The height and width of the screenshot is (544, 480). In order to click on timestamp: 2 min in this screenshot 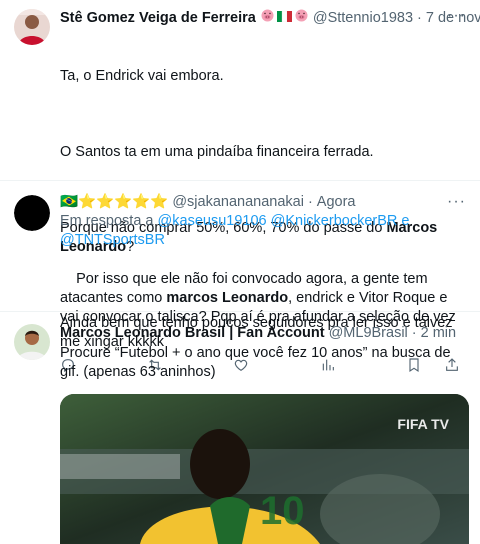, I will do `click(438, 333)`.